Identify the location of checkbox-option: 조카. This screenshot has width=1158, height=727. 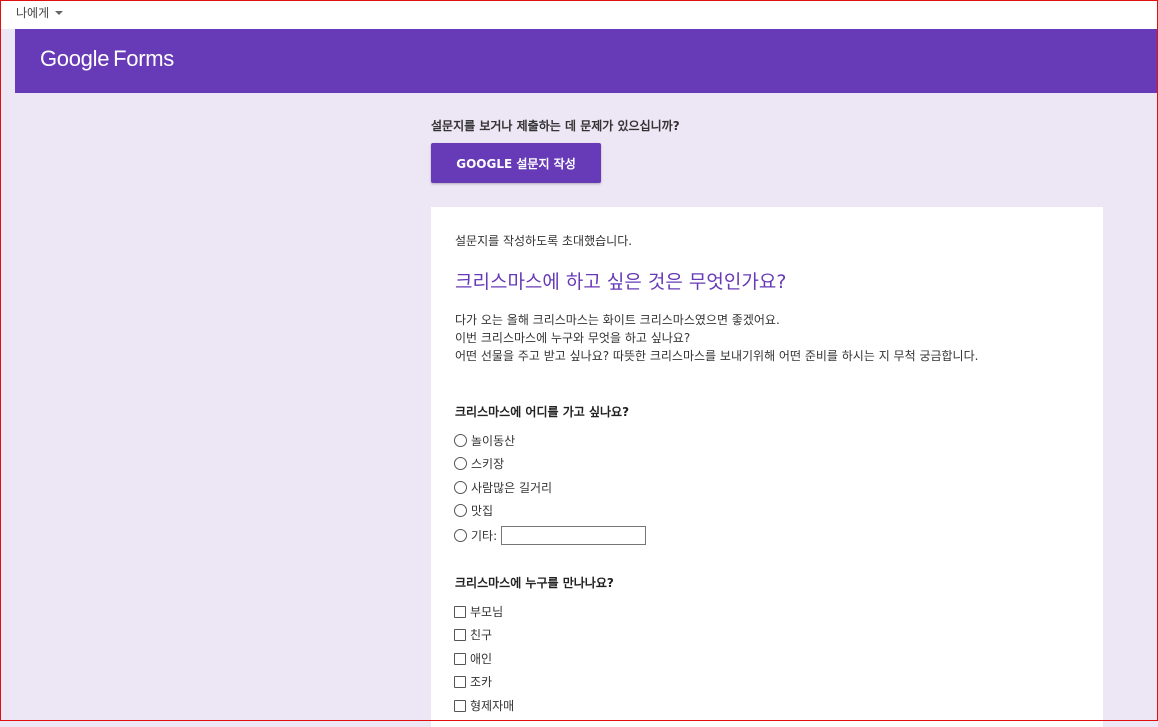
(473, 681).